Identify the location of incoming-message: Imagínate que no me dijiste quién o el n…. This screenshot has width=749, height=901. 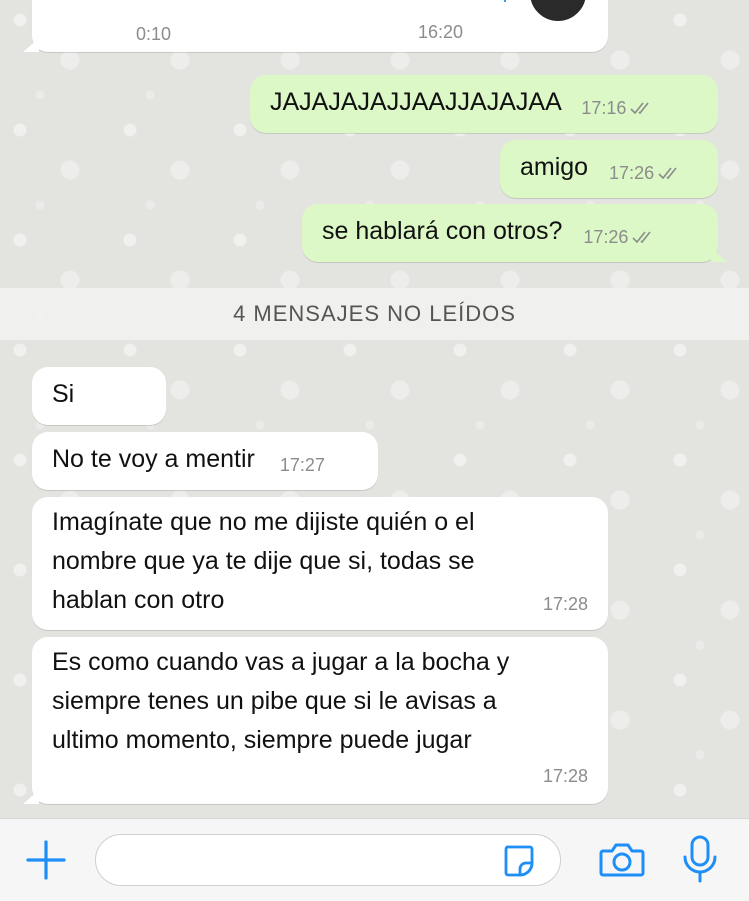
(320, 563).